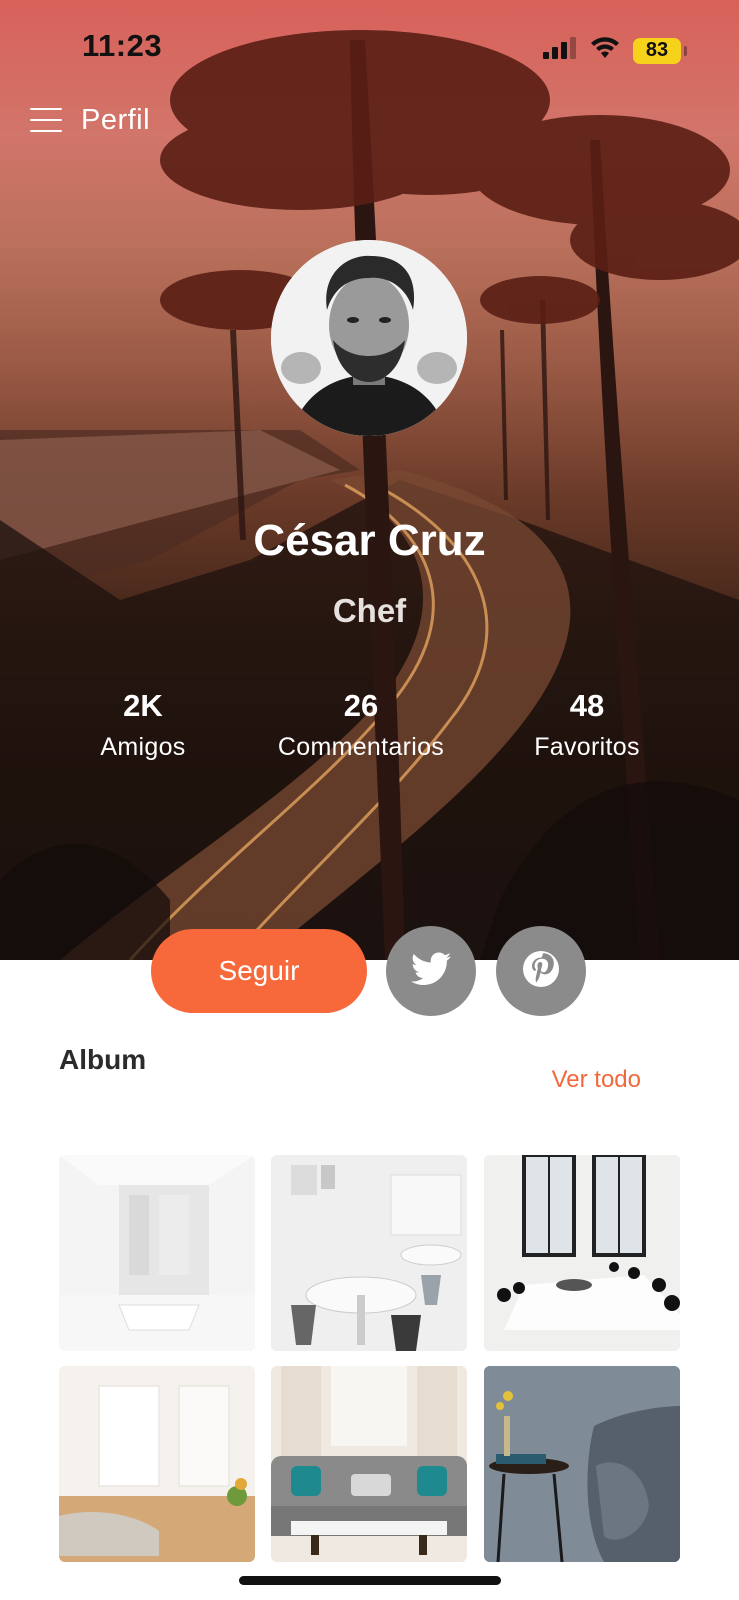 Image resolution: width=739 pixels, height=1600 pixels. Describe the element at coordinates (660, 50) in the screenshot. I see `battery-icon: 83` at that location.